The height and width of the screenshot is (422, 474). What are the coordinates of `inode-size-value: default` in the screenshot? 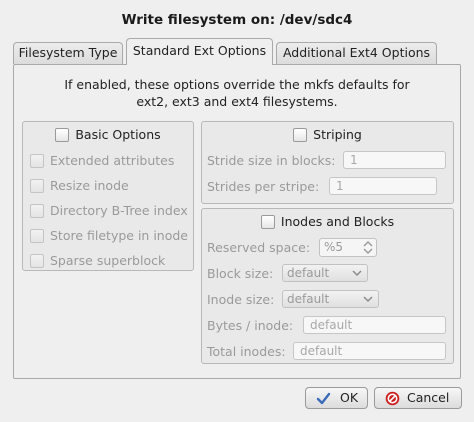 It's located at (308, 299).